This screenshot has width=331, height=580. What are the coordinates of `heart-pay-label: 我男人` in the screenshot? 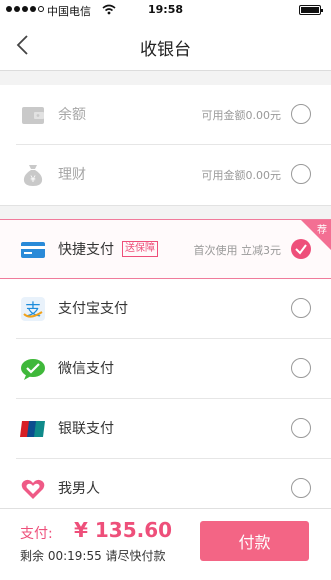 It's located at (79, 489).